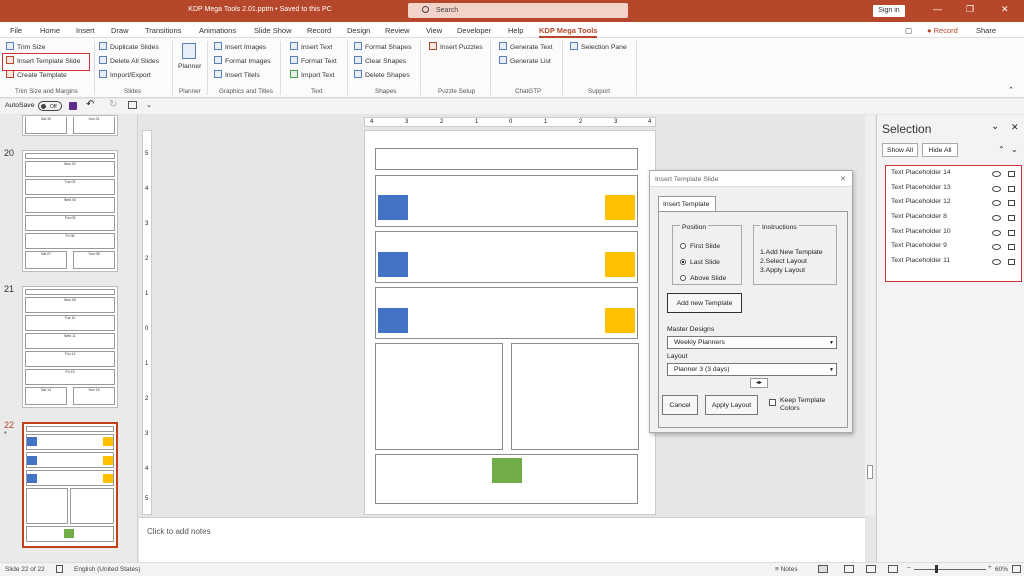  Describe the element at coordinates (312, 75) in the screenshot. I see `import-text-button: Import Text` at that location.